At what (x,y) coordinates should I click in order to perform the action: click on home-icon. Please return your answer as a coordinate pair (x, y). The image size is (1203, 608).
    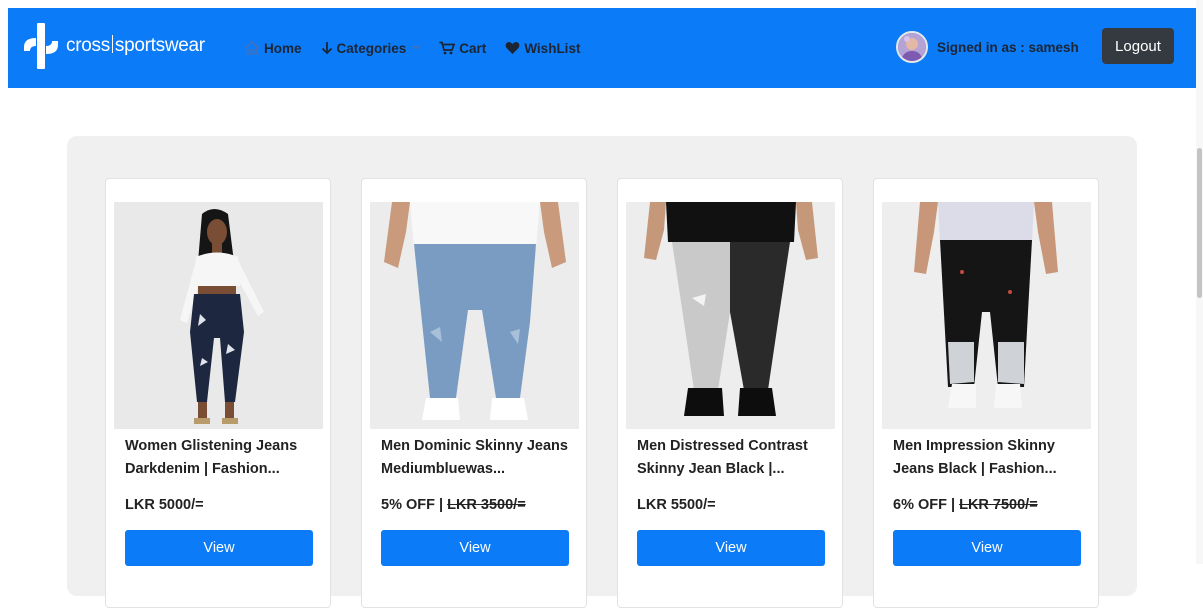
    Looking at the image, I should click on (252, 48).